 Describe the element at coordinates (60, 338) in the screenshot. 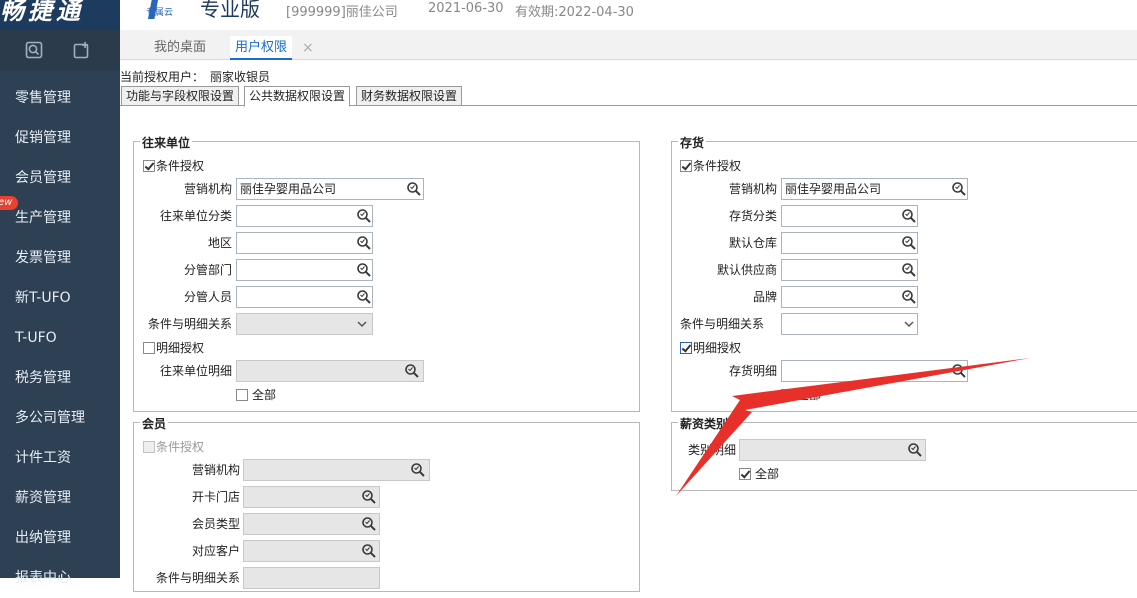

I see `sidebar-item-t-ufo: T-UFO` at that location.